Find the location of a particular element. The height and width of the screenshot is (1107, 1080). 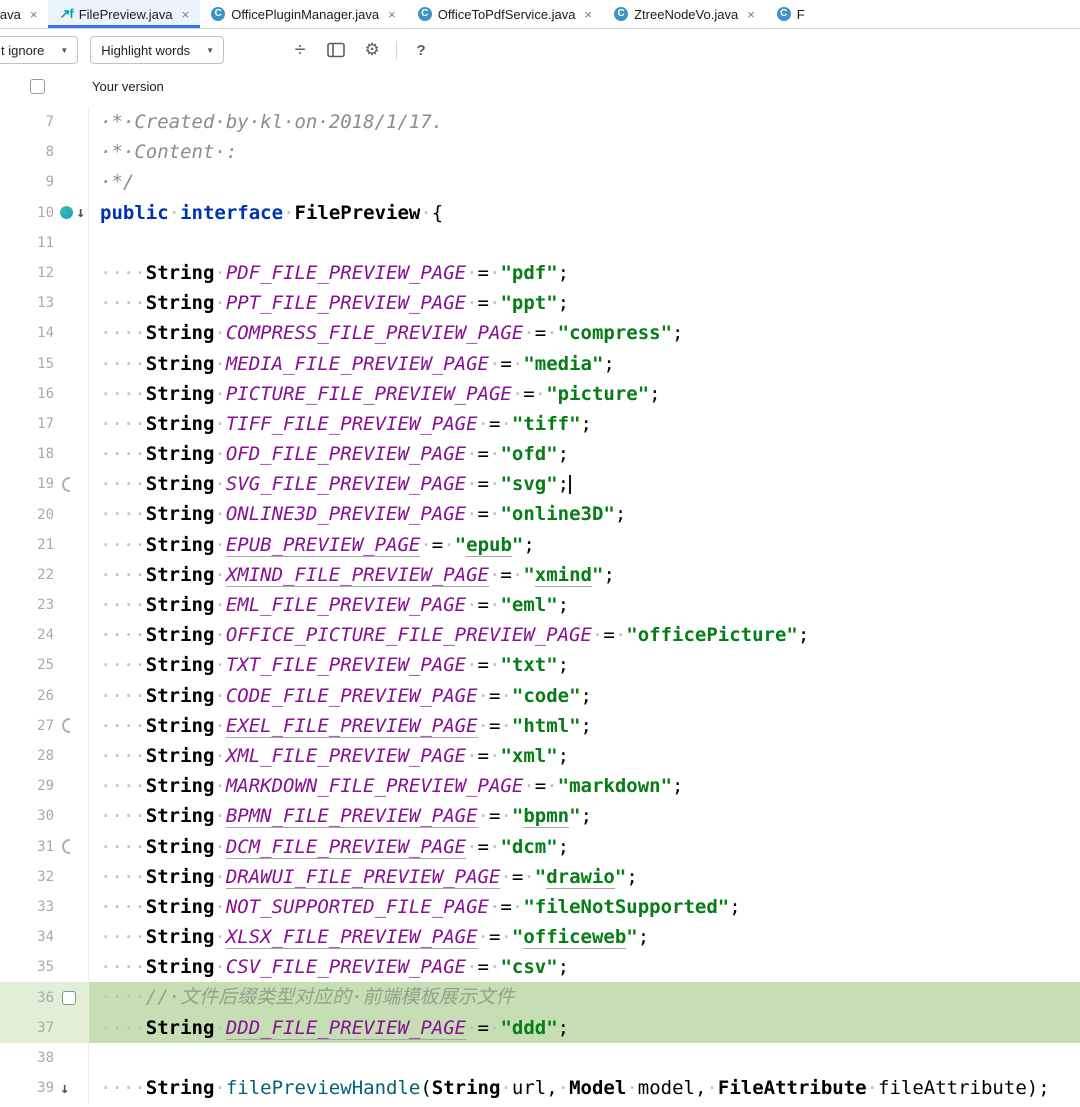

gutter: 26 is located at coordinates (44, 696).